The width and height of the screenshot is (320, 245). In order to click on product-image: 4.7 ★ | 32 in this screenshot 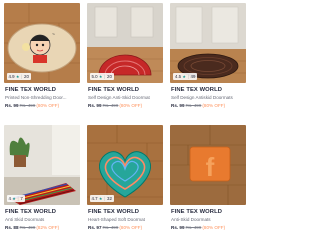, I will do `click(124, 165)`.